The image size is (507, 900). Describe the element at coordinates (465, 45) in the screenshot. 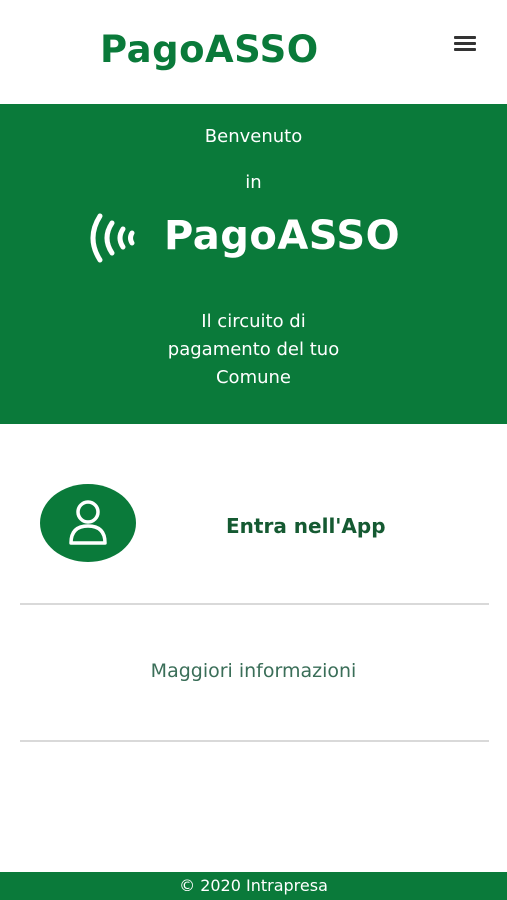

I see `hamburger-menu-icon` at that location.